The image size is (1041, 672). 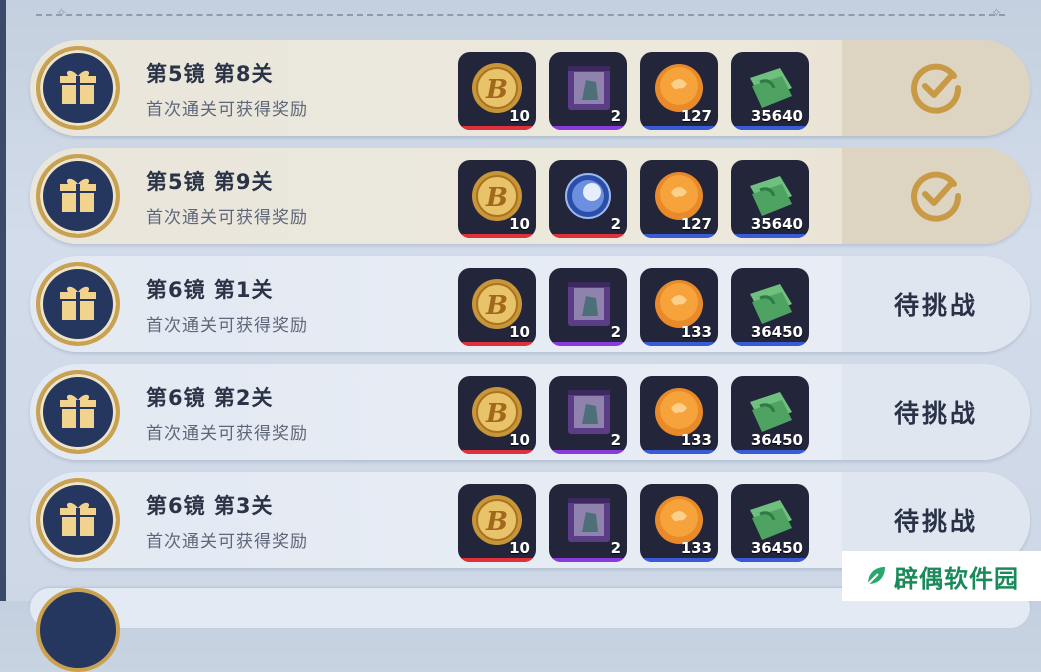 I want to click on watermark: 辟偶软件园, so click(x=941, y=576).